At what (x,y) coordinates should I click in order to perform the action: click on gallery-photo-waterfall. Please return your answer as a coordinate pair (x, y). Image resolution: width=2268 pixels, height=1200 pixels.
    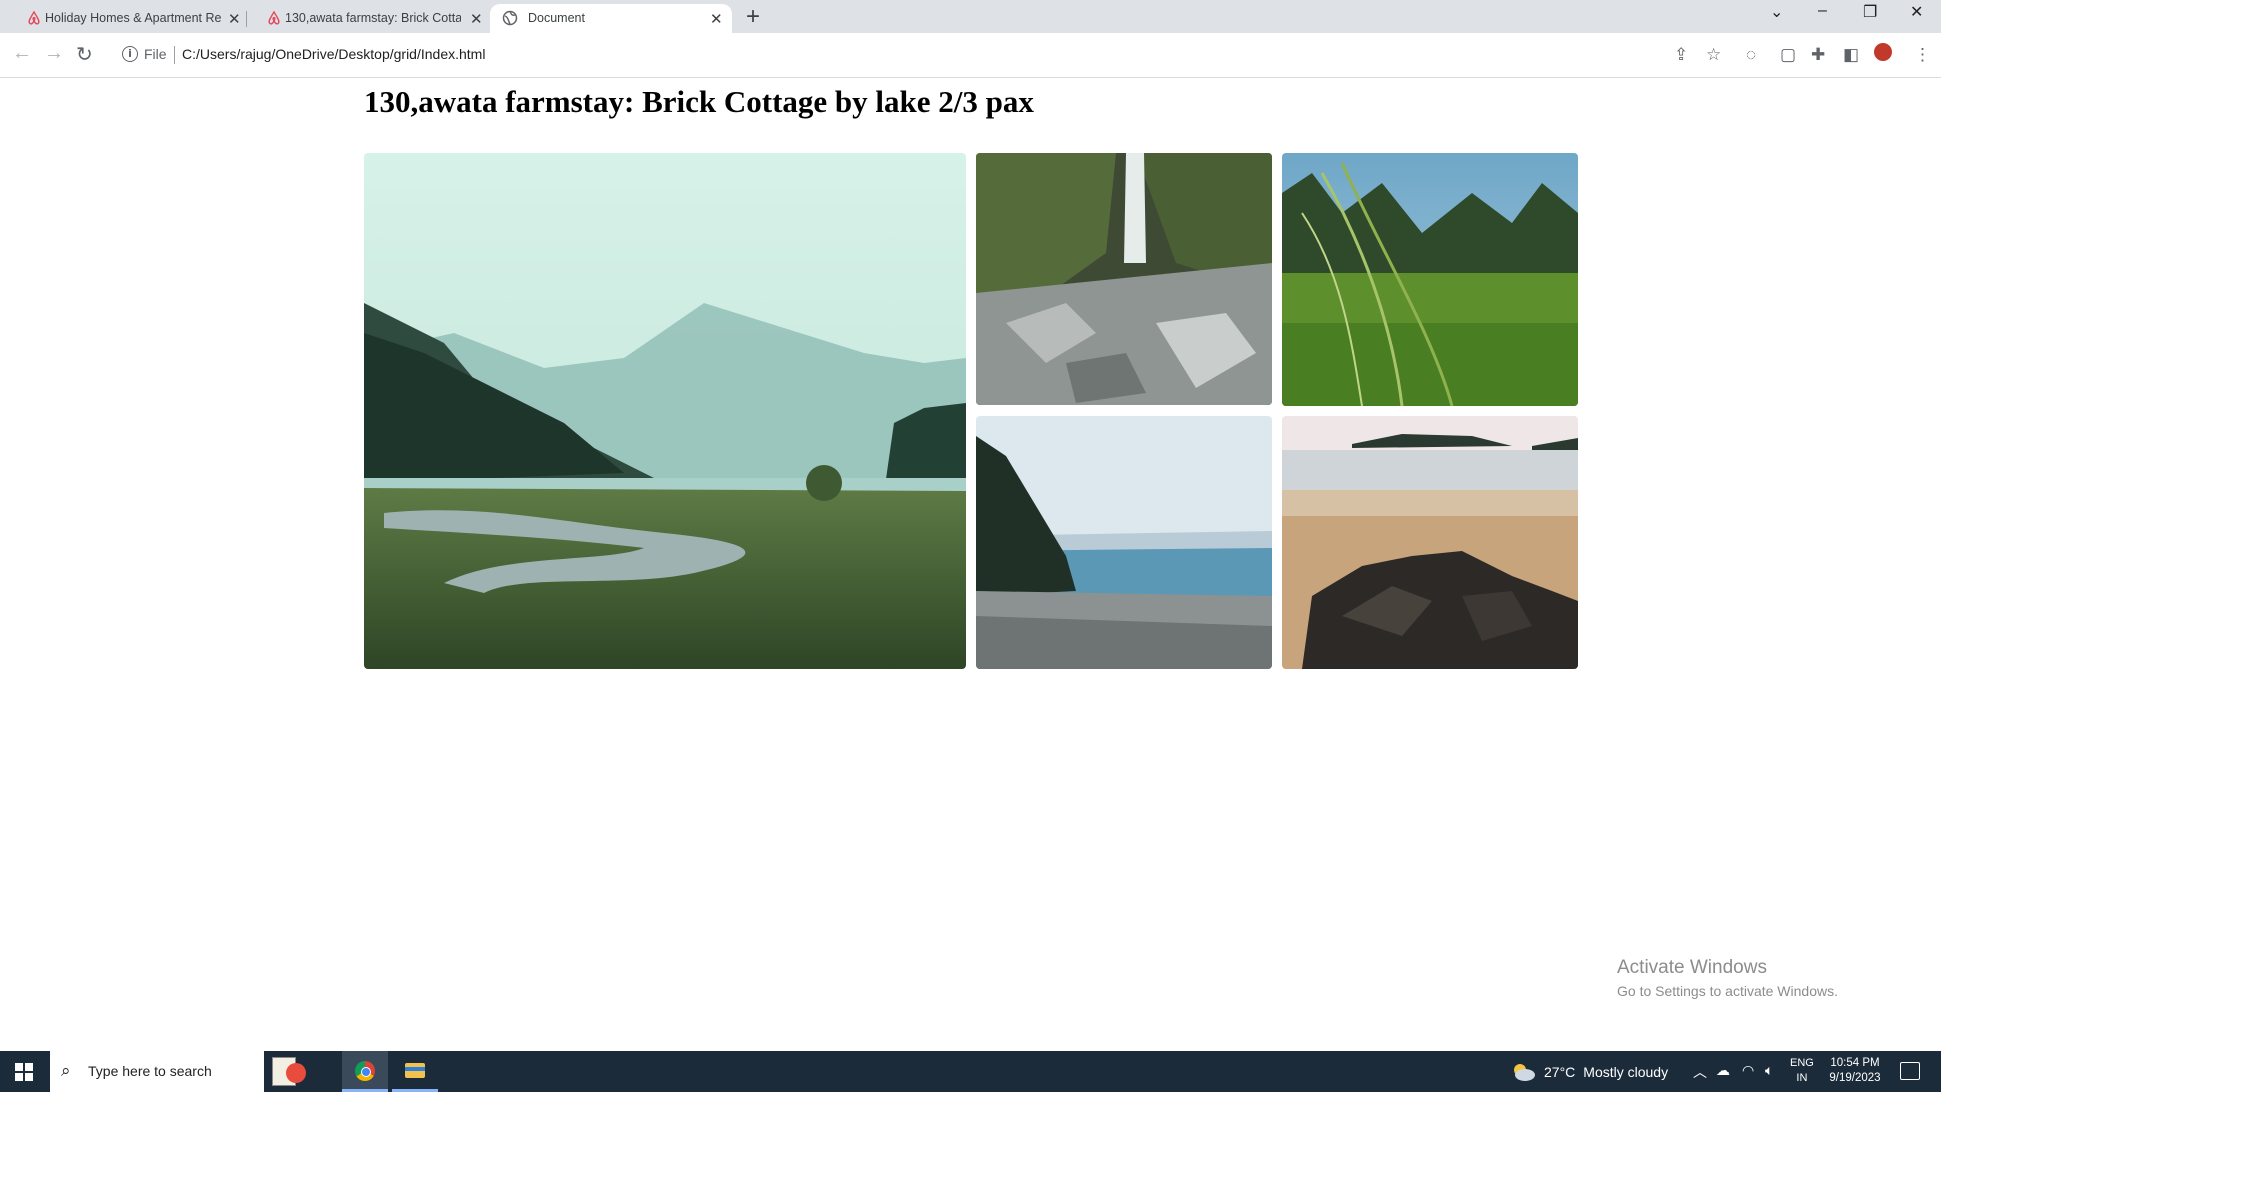
    Looking at the image, I should click on (1124, 279).